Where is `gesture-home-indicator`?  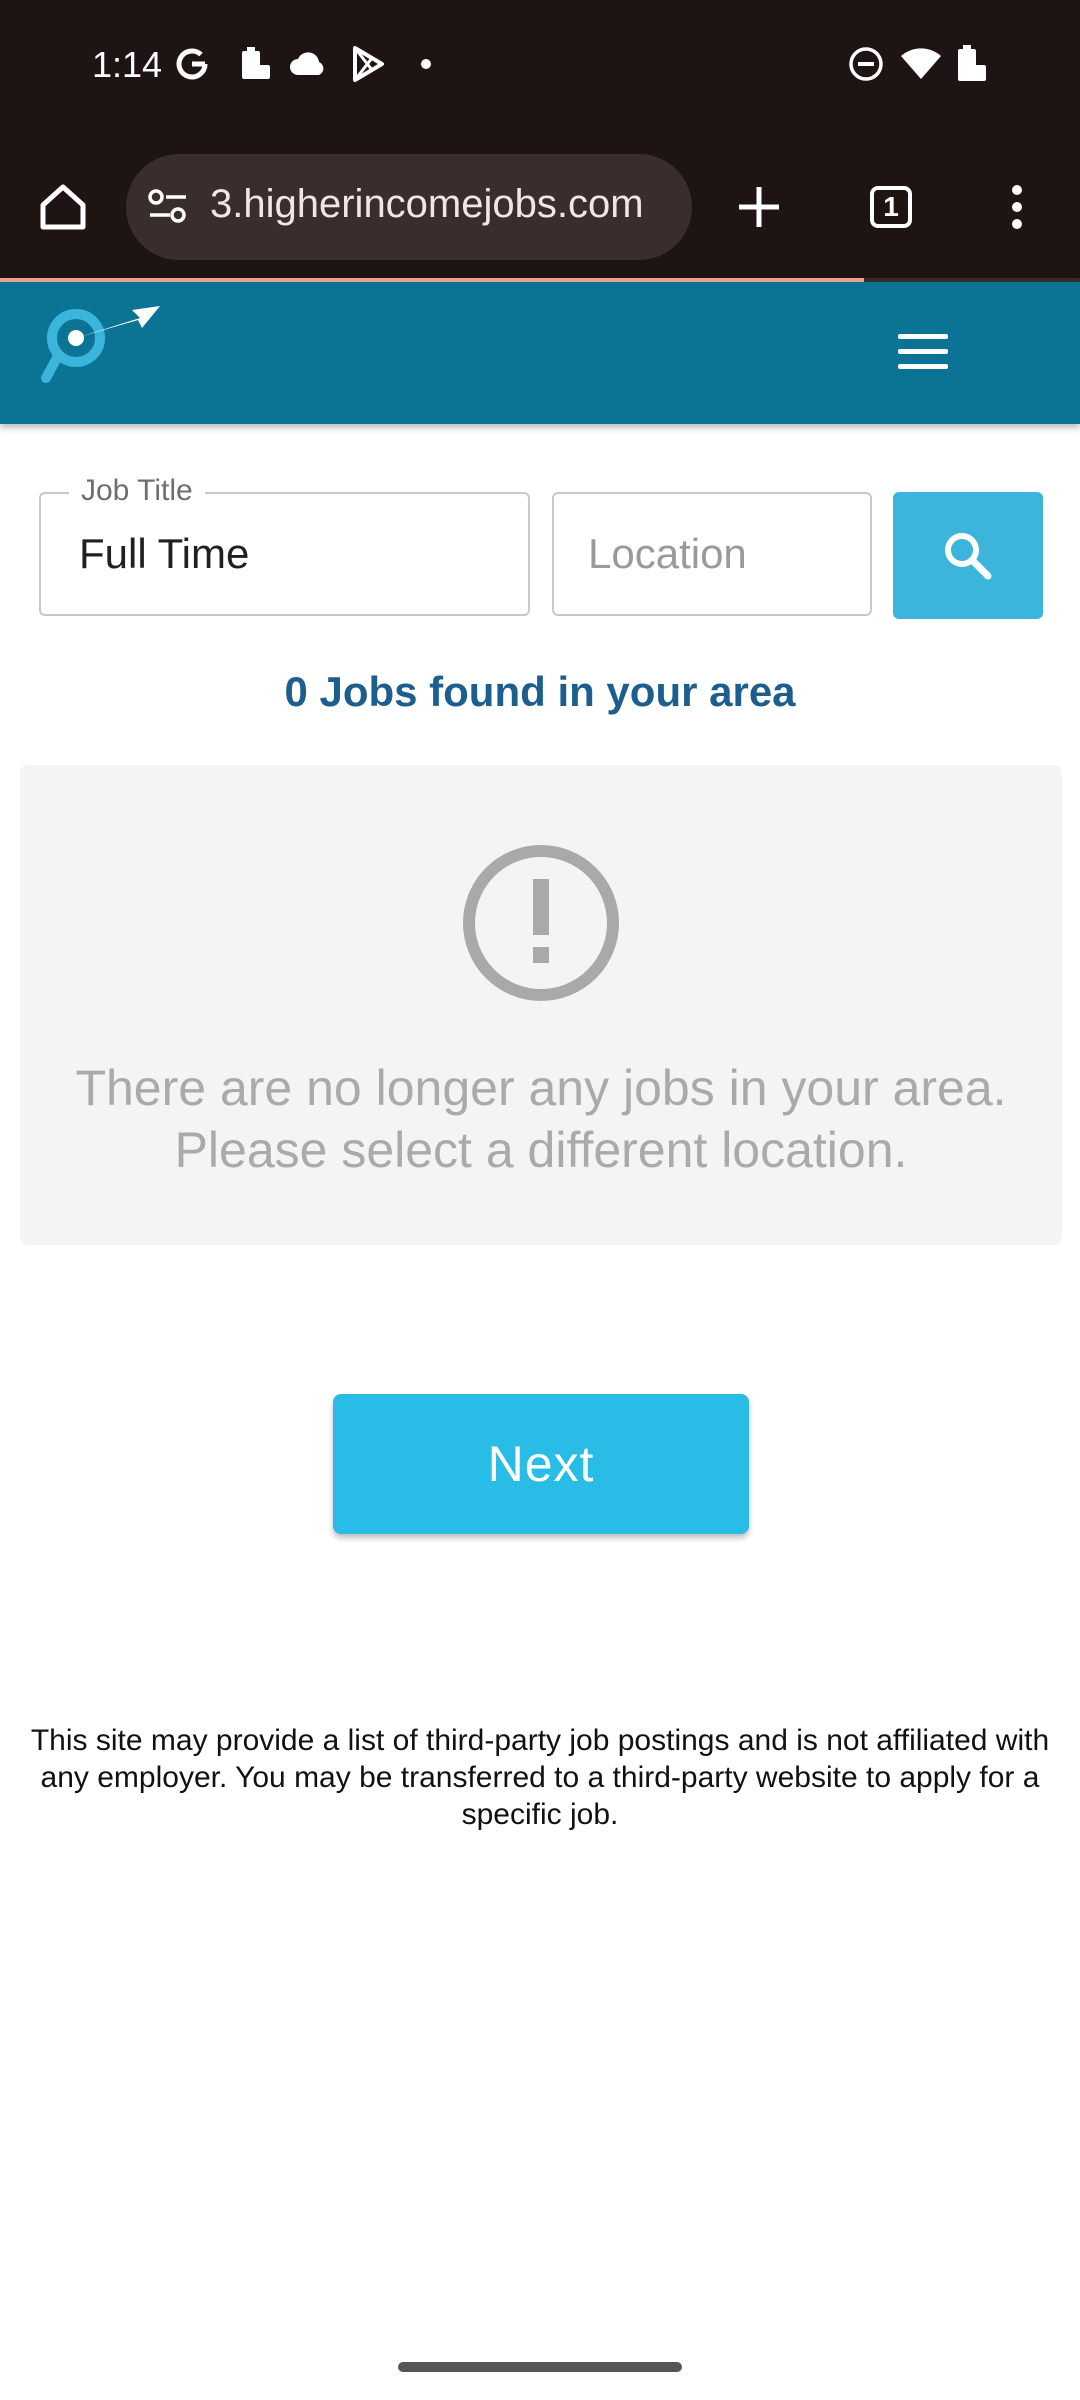 gesture-home-indicator is located at coordinates (540, 2367).